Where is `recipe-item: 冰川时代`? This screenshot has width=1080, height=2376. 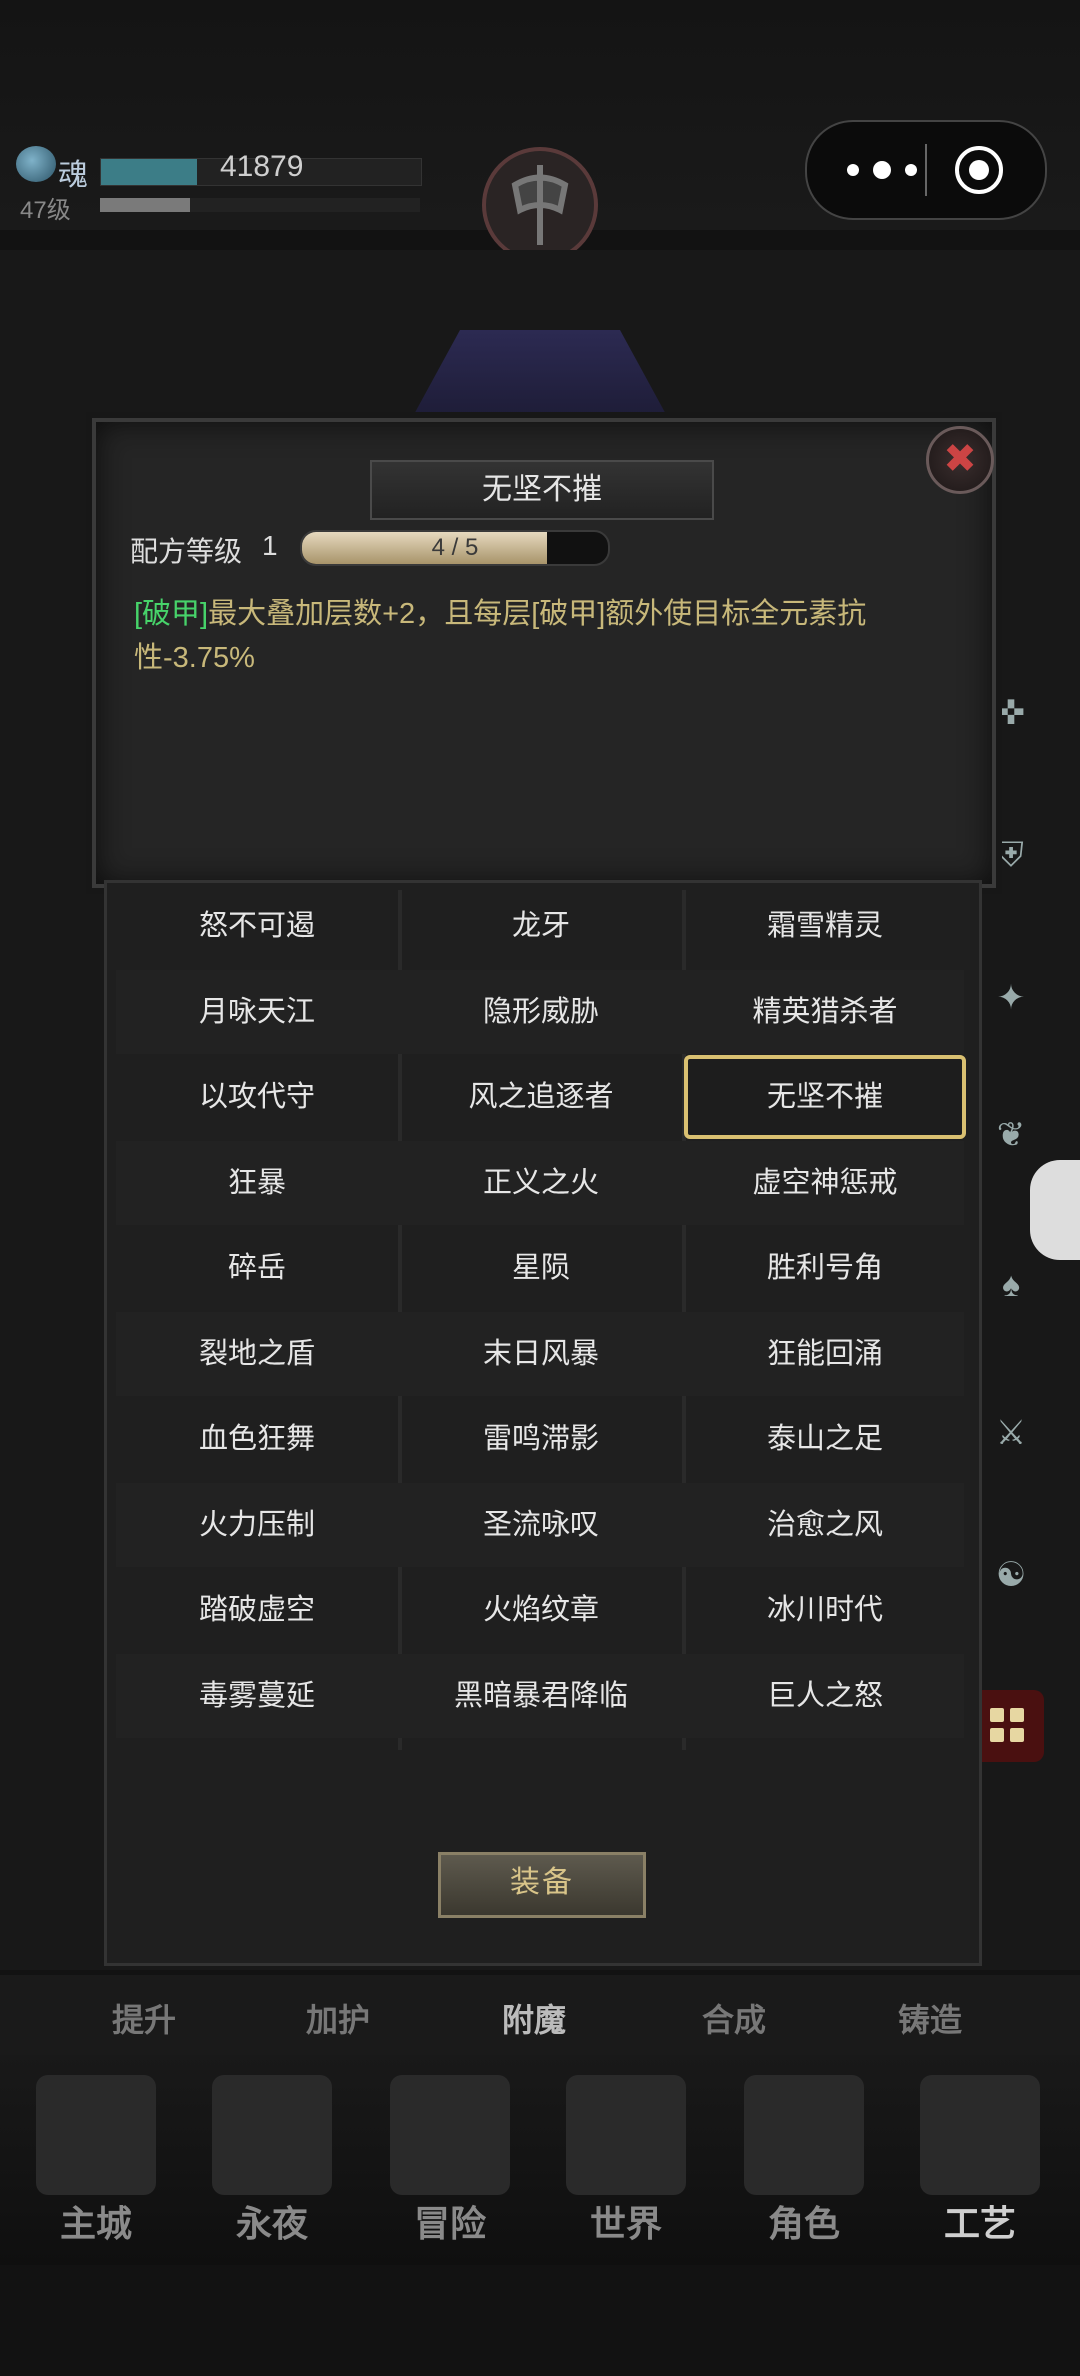
recipe-item: 冰川时代 is located at coordinates (825, 1610).